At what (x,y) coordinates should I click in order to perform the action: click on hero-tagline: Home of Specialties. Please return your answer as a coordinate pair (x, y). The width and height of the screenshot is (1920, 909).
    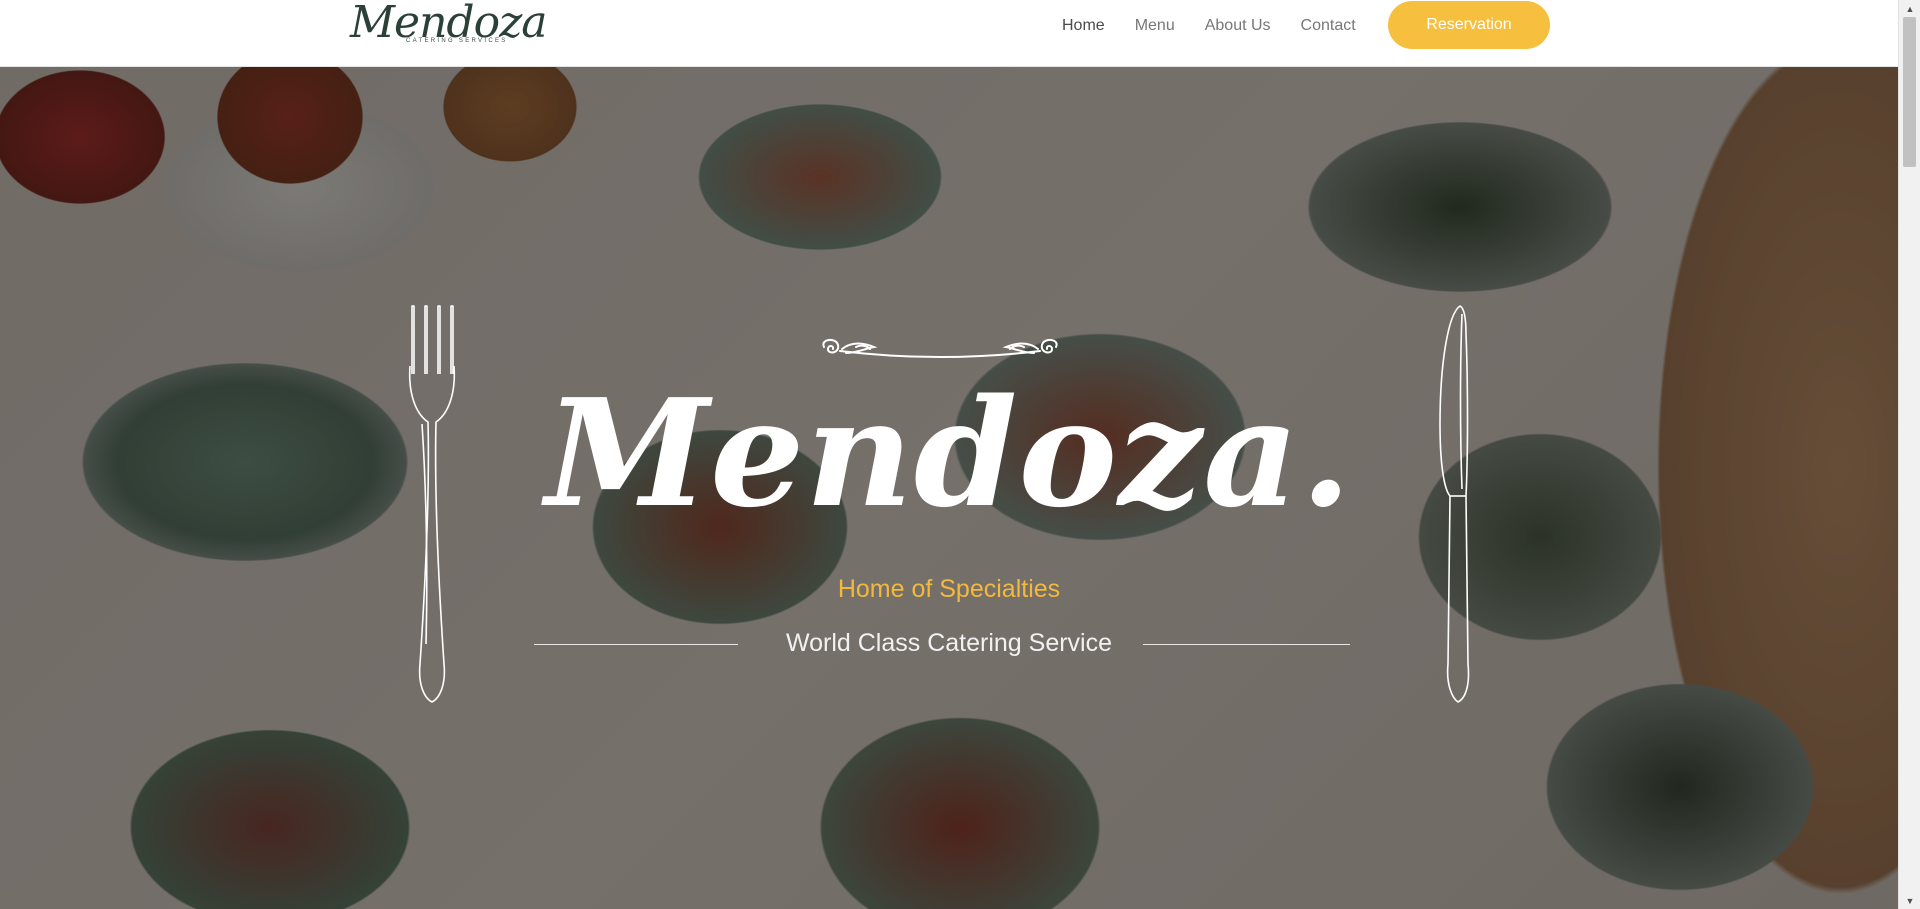
    Looking at the image, I should click on (949, 589).